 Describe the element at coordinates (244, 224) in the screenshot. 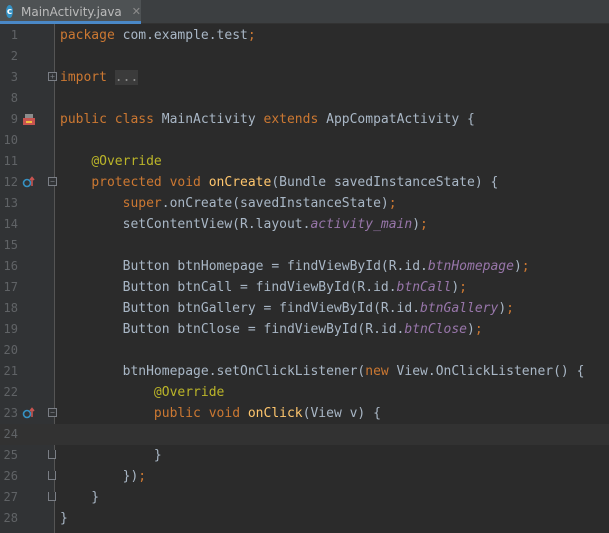

I see `code-text: setContentView(R.layout.activity_main);` at that location.